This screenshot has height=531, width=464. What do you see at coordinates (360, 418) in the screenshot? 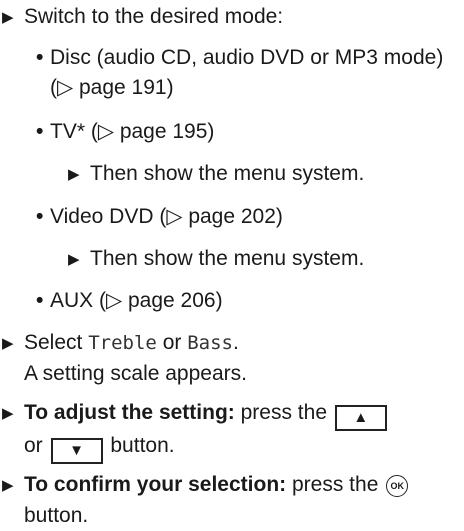
I see `up-button-icon: ▲` at bounding box center [360, 418].